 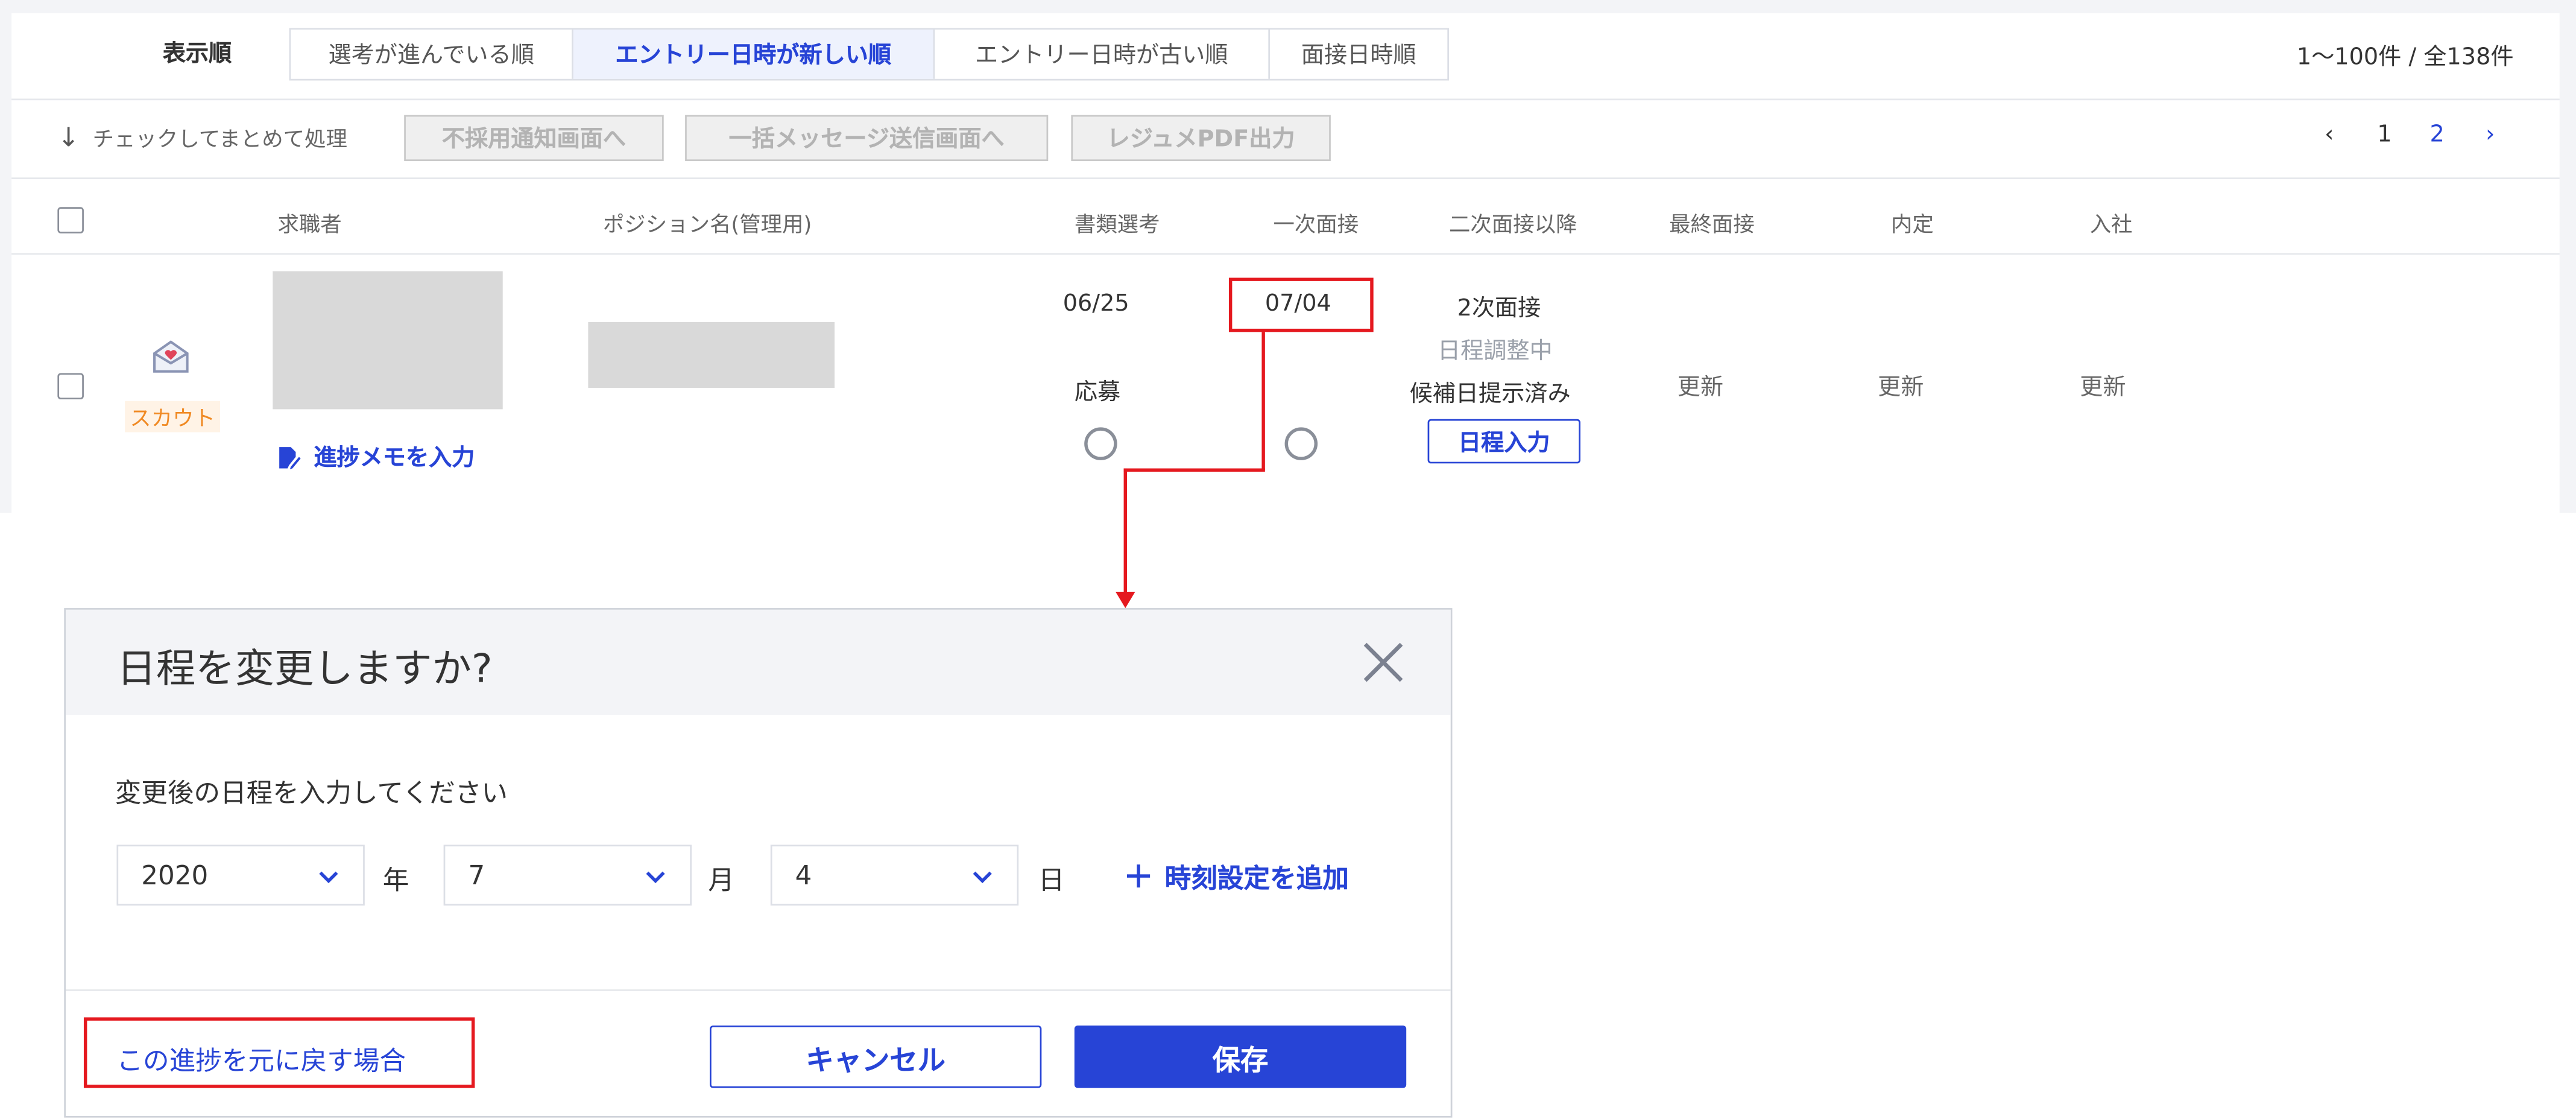 I want to click on month-unit: 月, so click(x=721, y=880).